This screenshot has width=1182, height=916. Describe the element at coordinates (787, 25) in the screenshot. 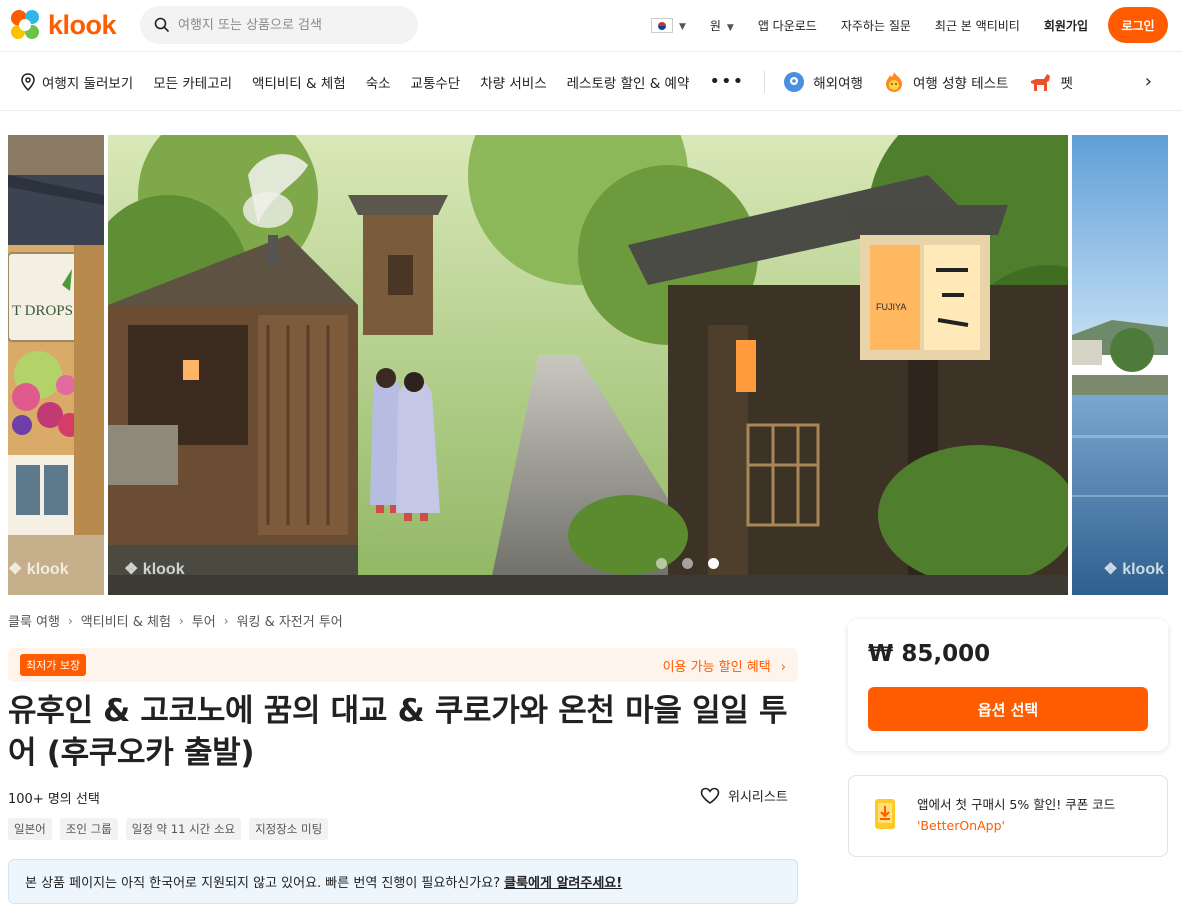

I see `app-download-link: 앱 다운로드` at that location.